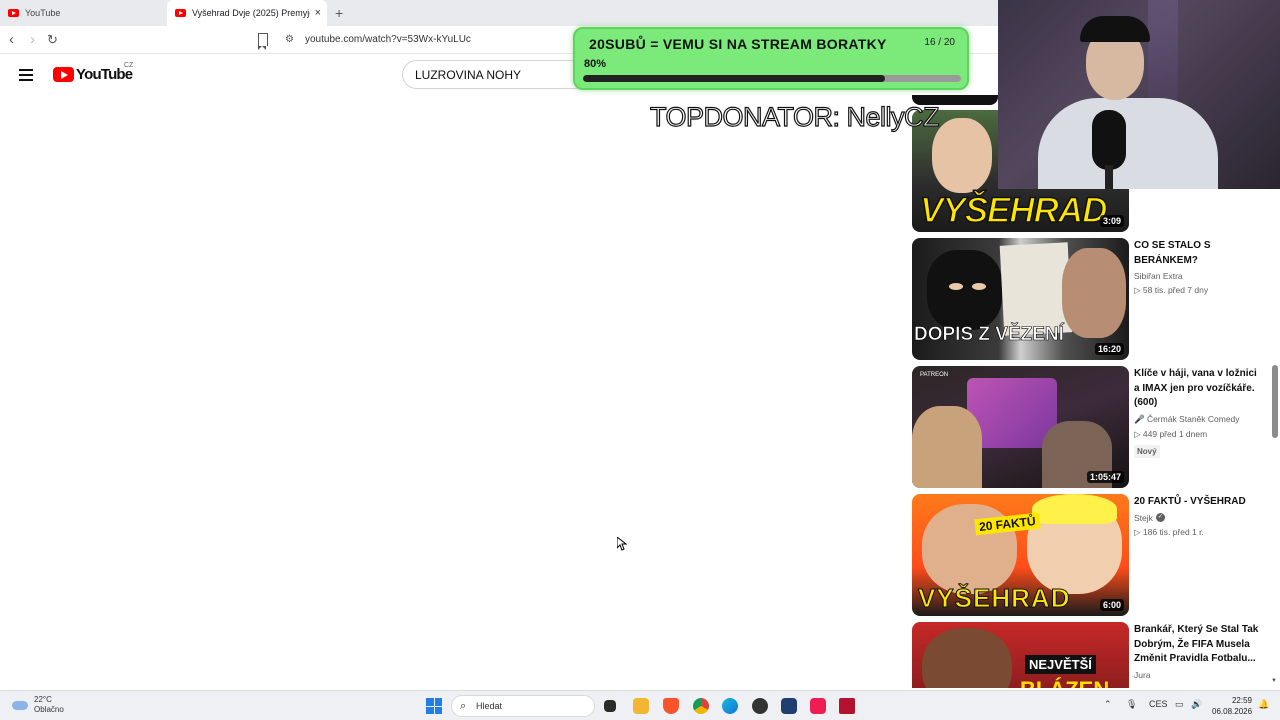 This screenshot has height=720, width=1280. I want to click on webcam-streamer-cap, so click(1115, 29).